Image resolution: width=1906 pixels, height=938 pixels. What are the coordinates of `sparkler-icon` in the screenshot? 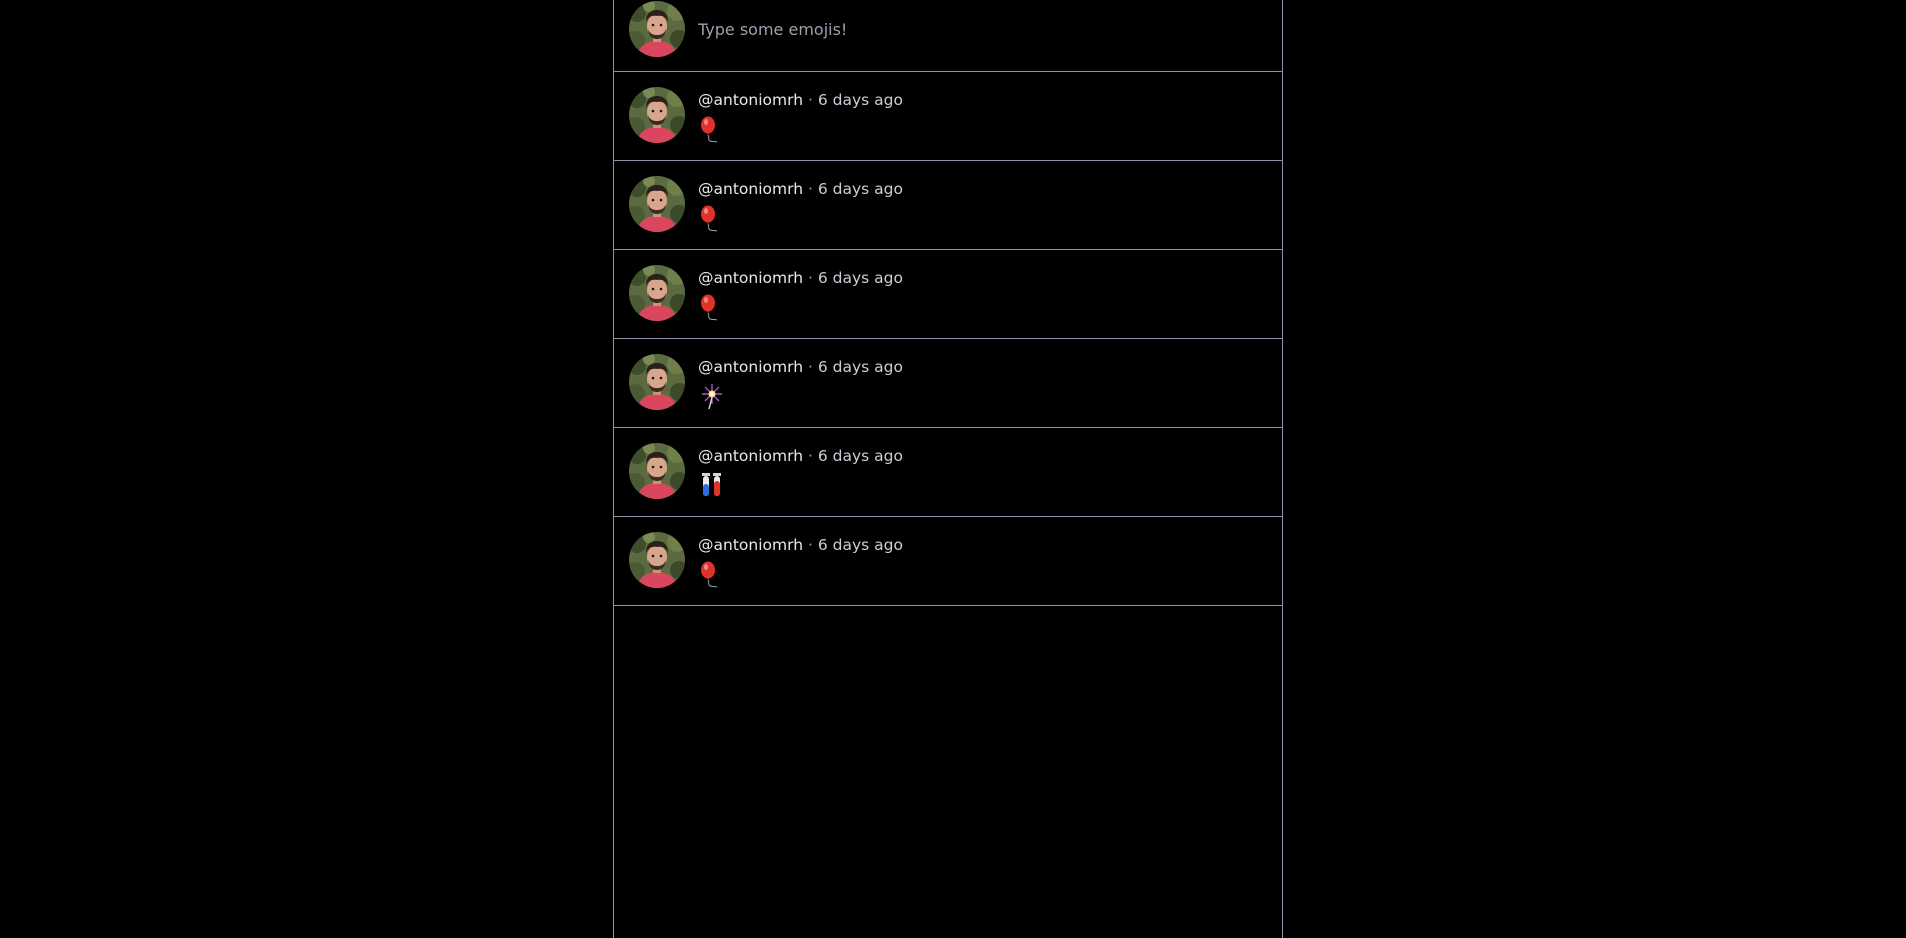 It's located at (713, 396).